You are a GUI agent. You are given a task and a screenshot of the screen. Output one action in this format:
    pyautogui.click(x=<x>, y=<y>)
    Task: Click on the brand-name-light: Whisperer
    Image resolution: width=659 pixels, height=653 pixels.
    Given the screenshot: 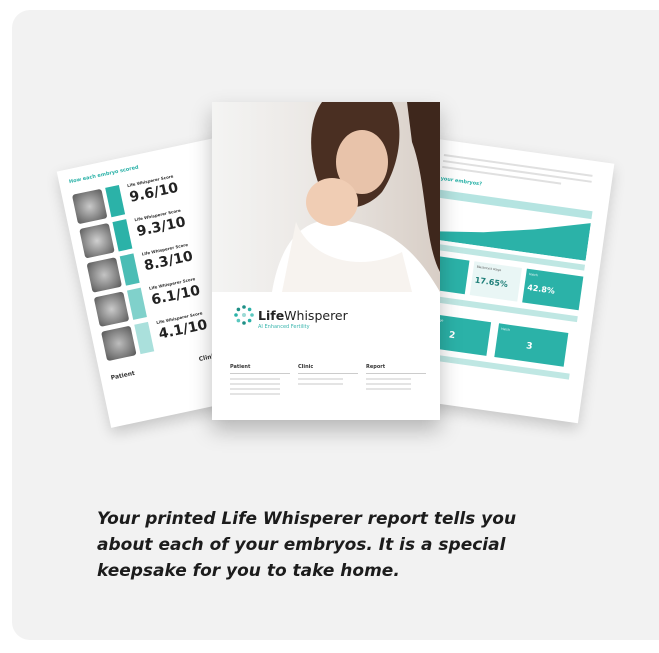 What is the action you would take?
    pyautogui.click(x=316, y=315)
    